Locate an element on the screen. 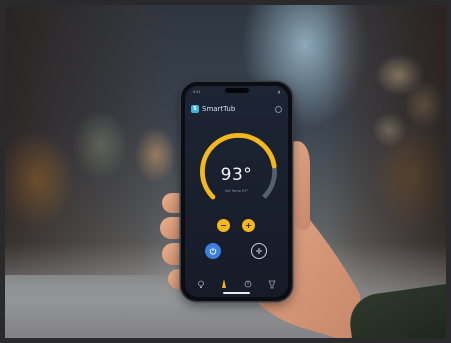 Image resolution: width=451 pixels, height=343 pixels. power-icon is located at coordinates (213, 251).